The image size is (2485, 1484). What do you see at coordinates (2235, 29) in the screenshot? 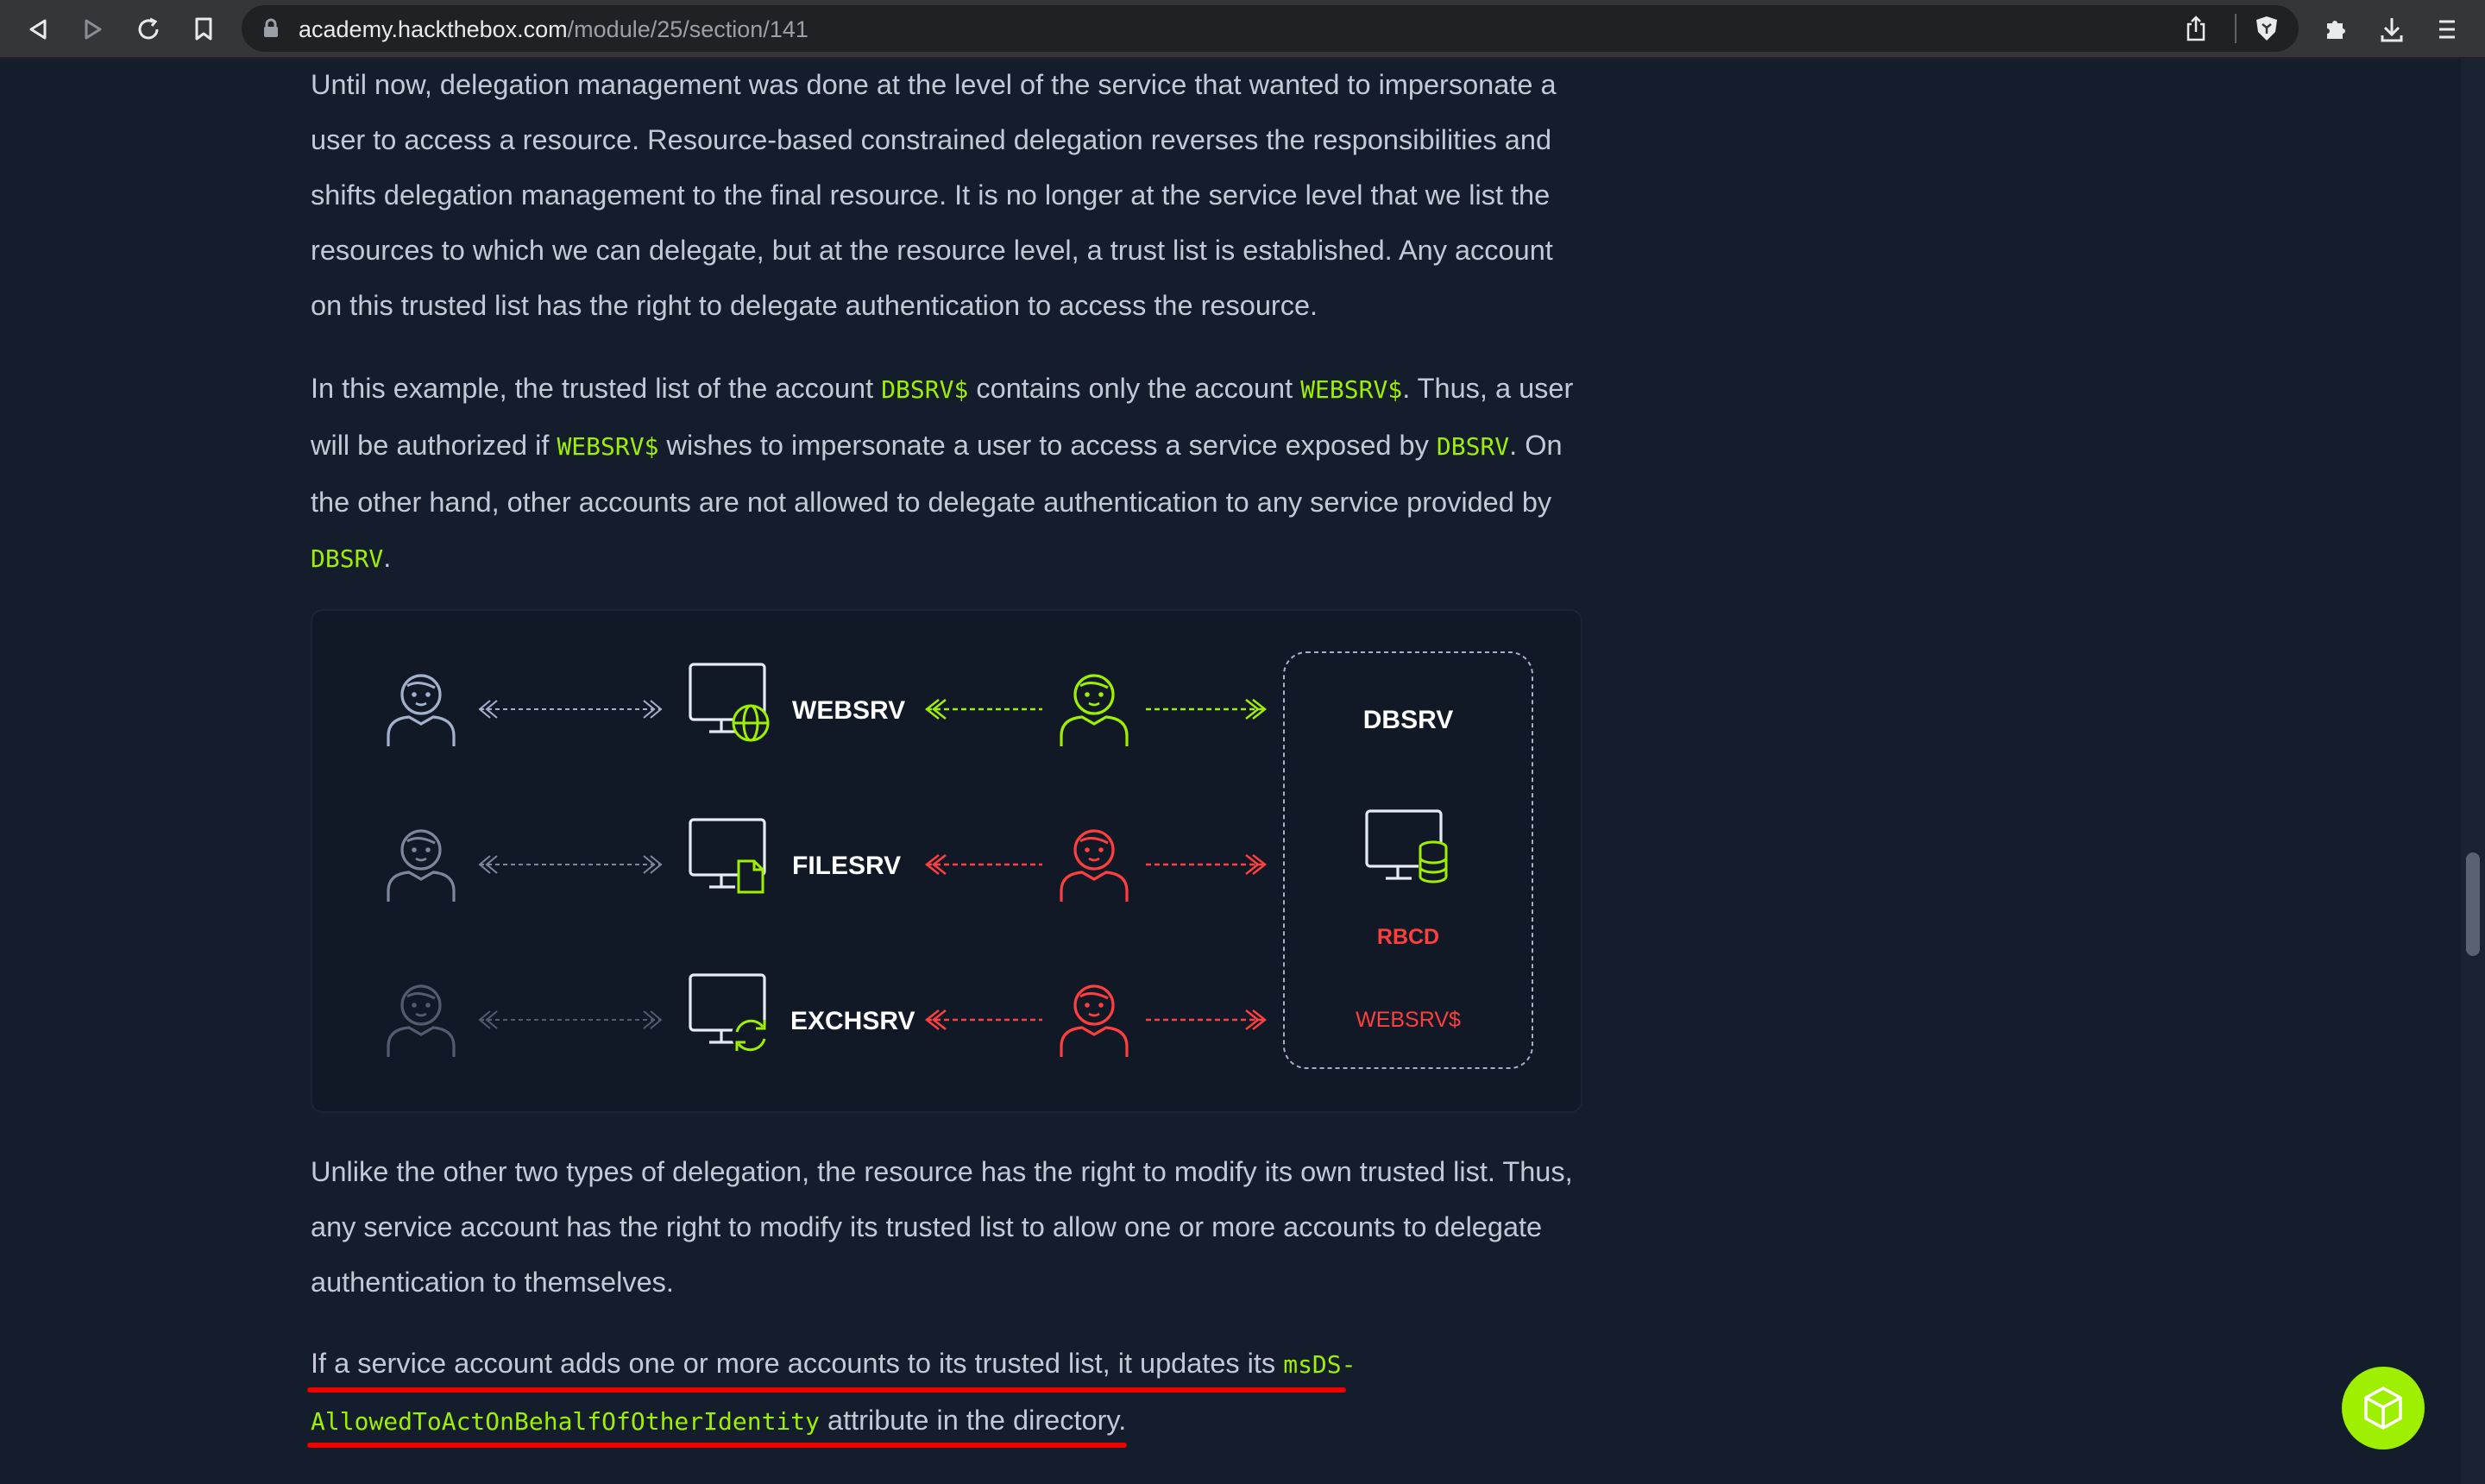
I see `toolbar-divider` at bounding box center [2235, 29].